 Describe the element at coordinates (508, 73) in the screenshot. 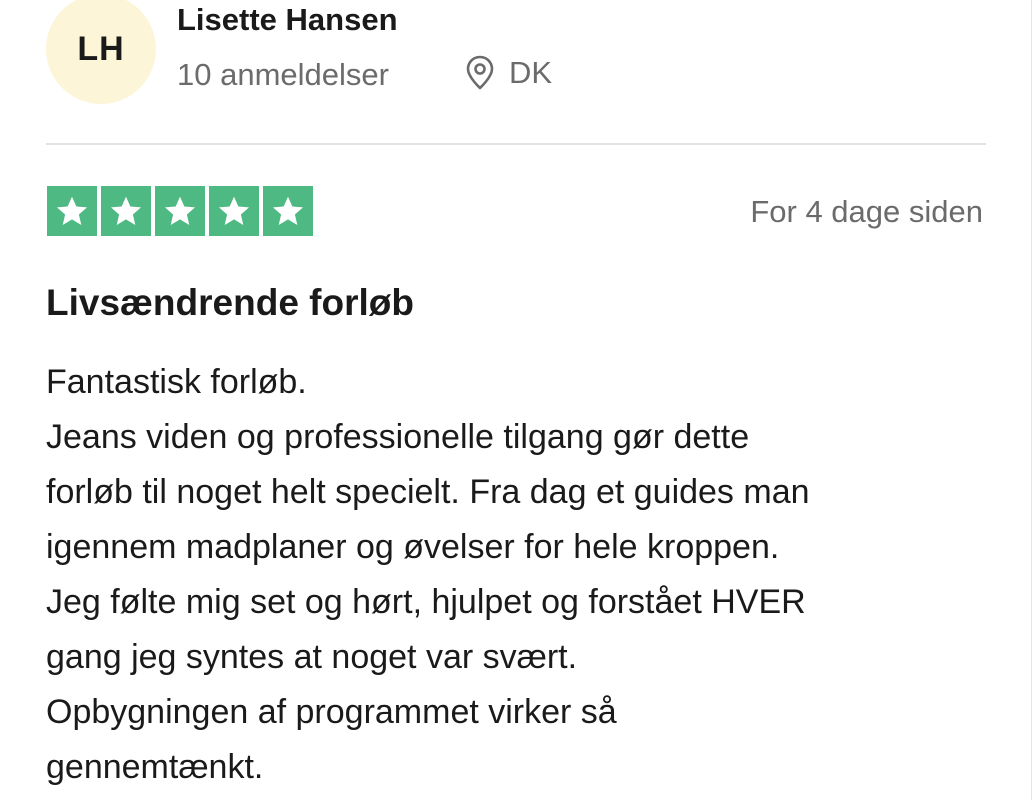

I see `reviewer-location: DK` at that location.